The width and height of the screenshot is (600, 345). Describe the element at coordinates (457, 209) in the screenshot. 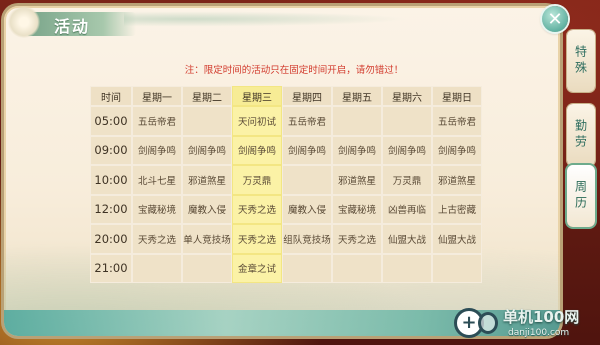

I see `activity-cell: 上古密藏` at that location.